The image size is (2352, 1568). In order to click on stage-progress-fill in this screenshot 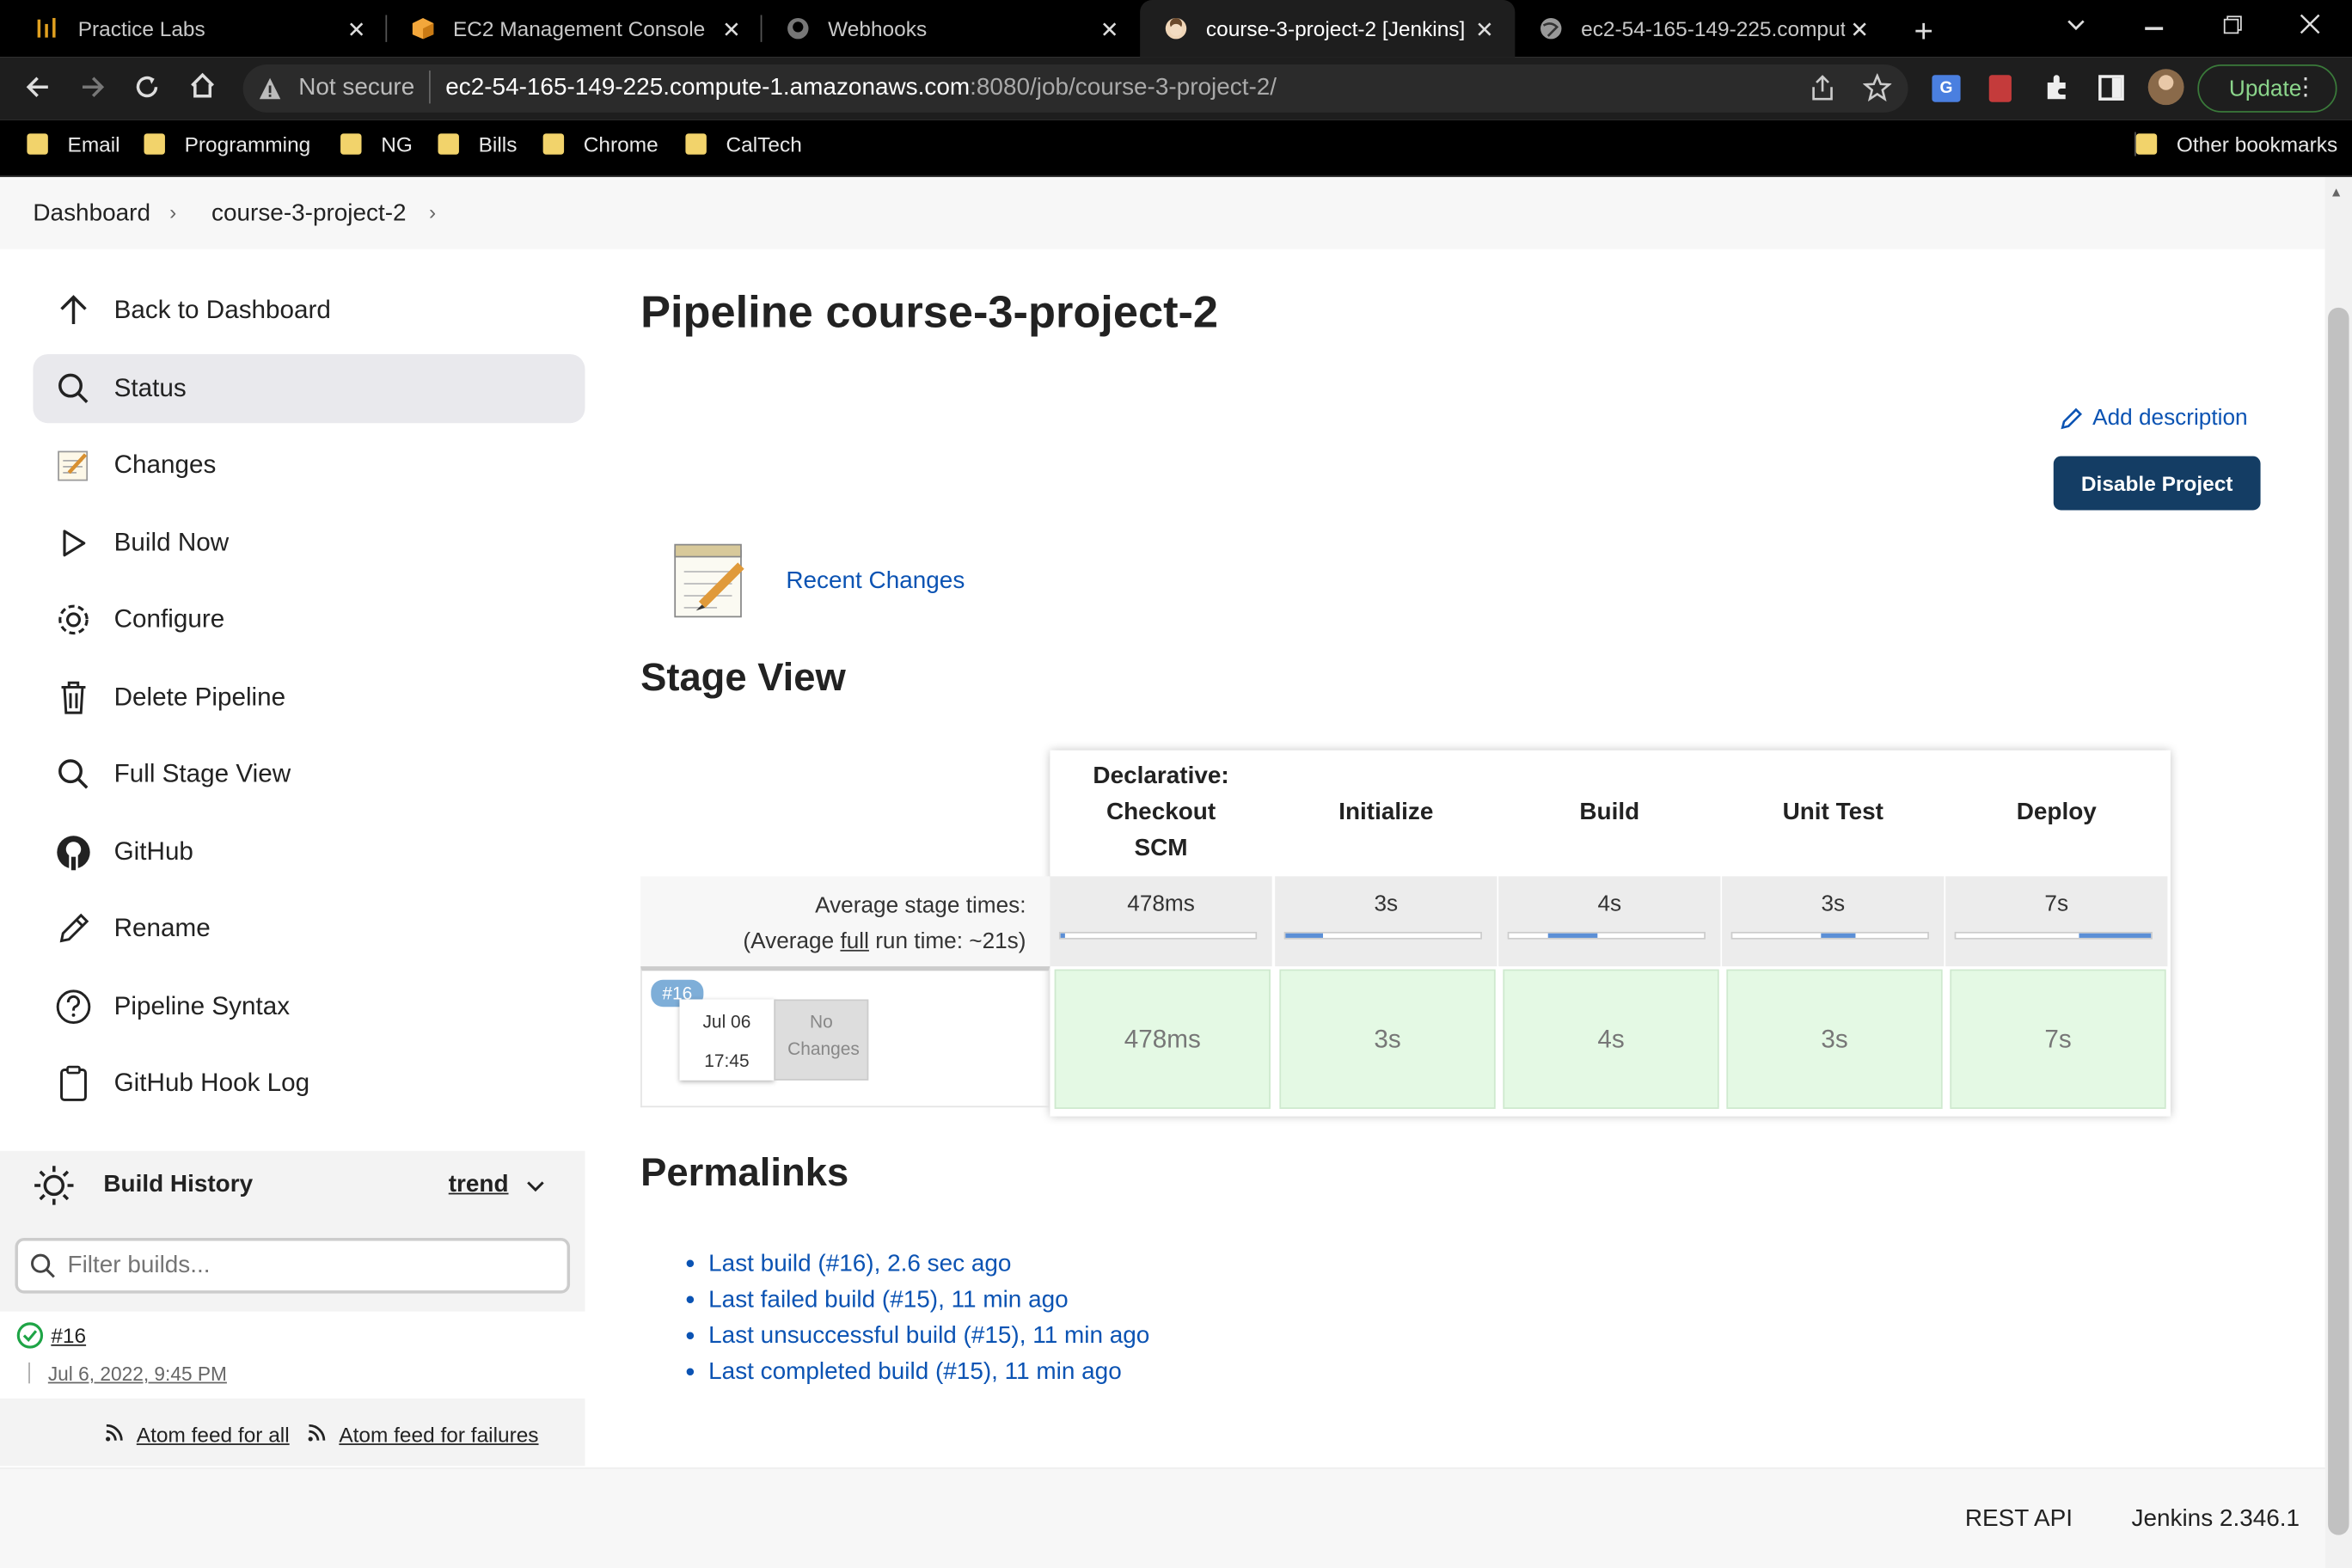, I will do `click(1304, 936)`.